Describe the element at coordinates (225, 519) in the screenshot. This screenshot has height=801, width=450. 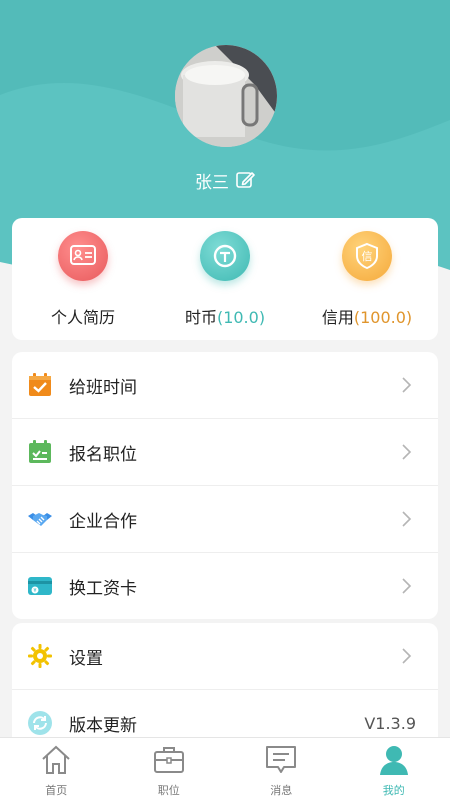
I see `menu-item-cooperation: 企业合作` at that location.